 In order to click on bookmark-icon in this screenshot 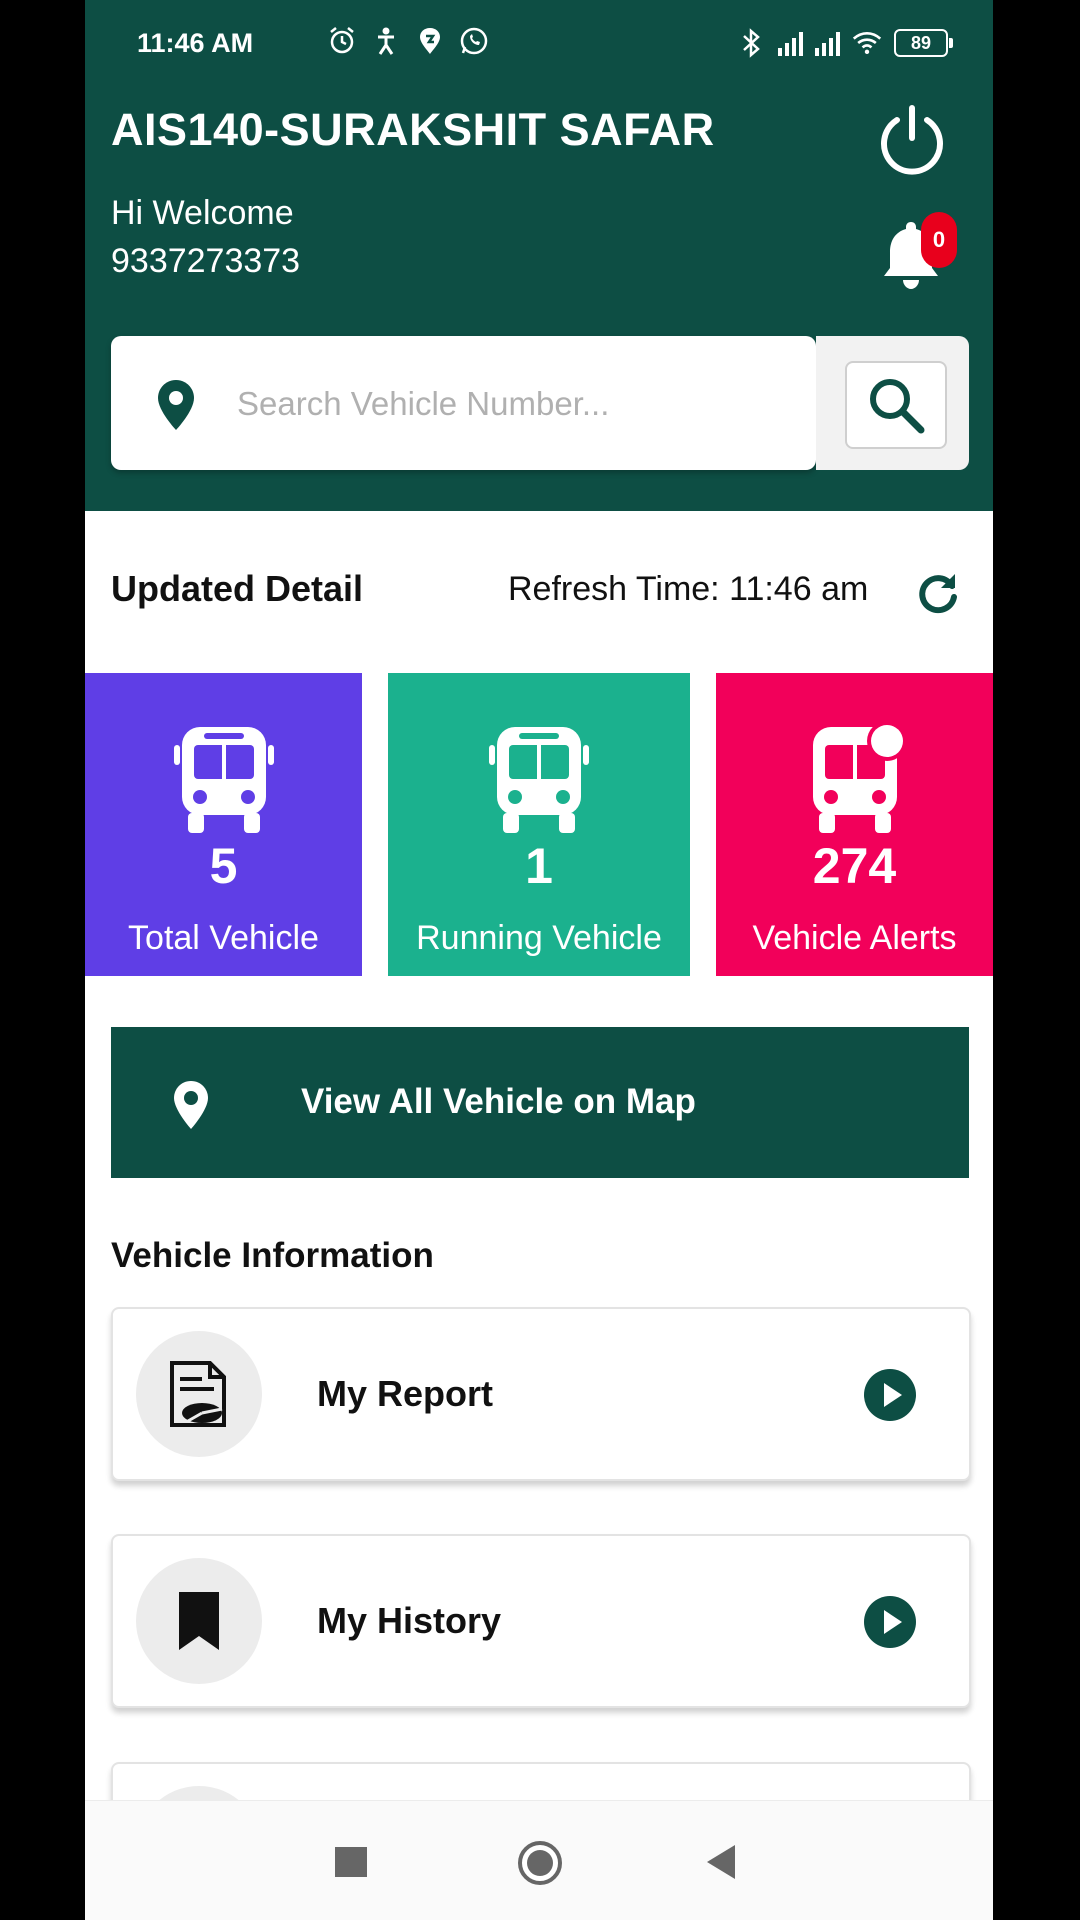, I will do `click(199, 1621)`.